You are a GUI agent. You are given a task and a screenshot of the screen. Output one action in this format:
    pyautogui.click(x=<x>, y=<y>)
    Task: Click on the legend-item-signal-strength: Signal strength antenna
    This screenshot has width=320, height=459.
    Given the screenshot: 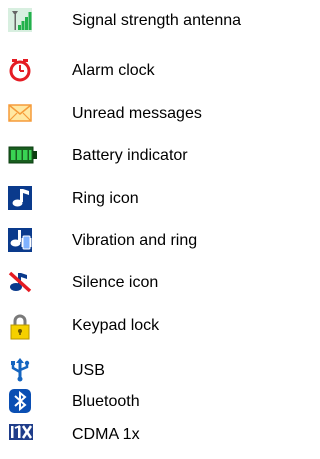 What is the action you would take?
    pyautogui.click(x=140, y=22)
    